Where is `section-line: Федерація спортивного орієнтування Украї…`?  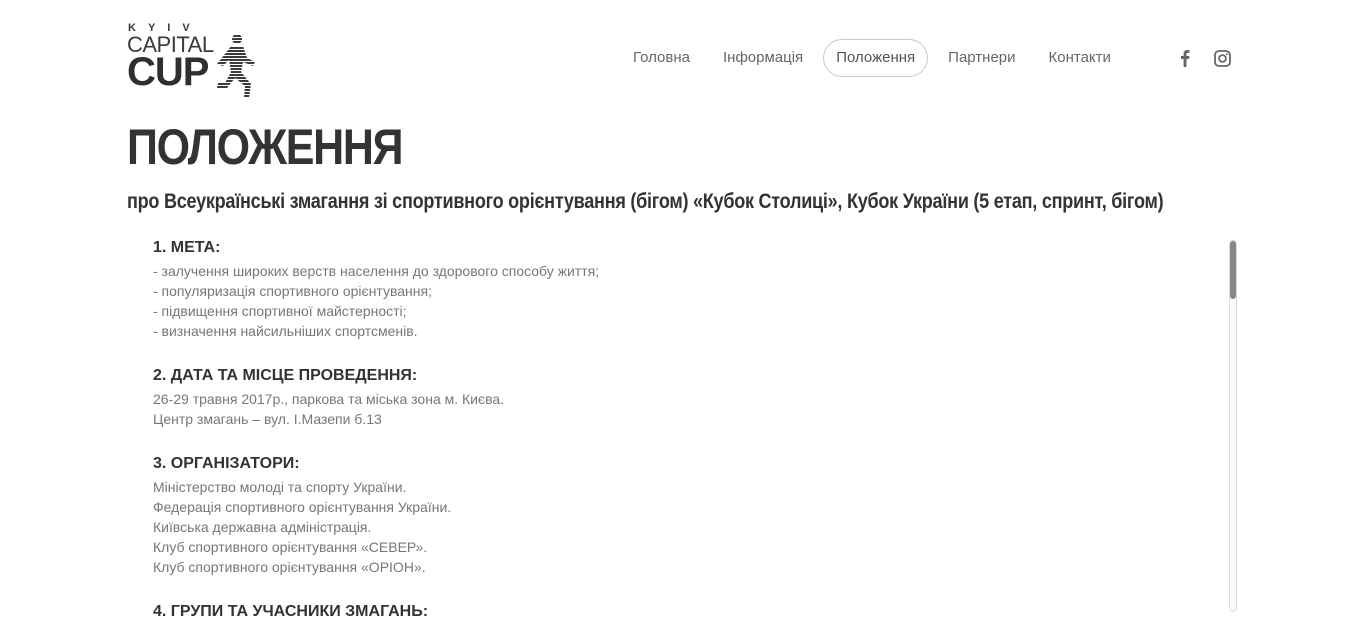 section-line: Федерація спортивного орієнтування Украї… is located at coordinates (302, 507).